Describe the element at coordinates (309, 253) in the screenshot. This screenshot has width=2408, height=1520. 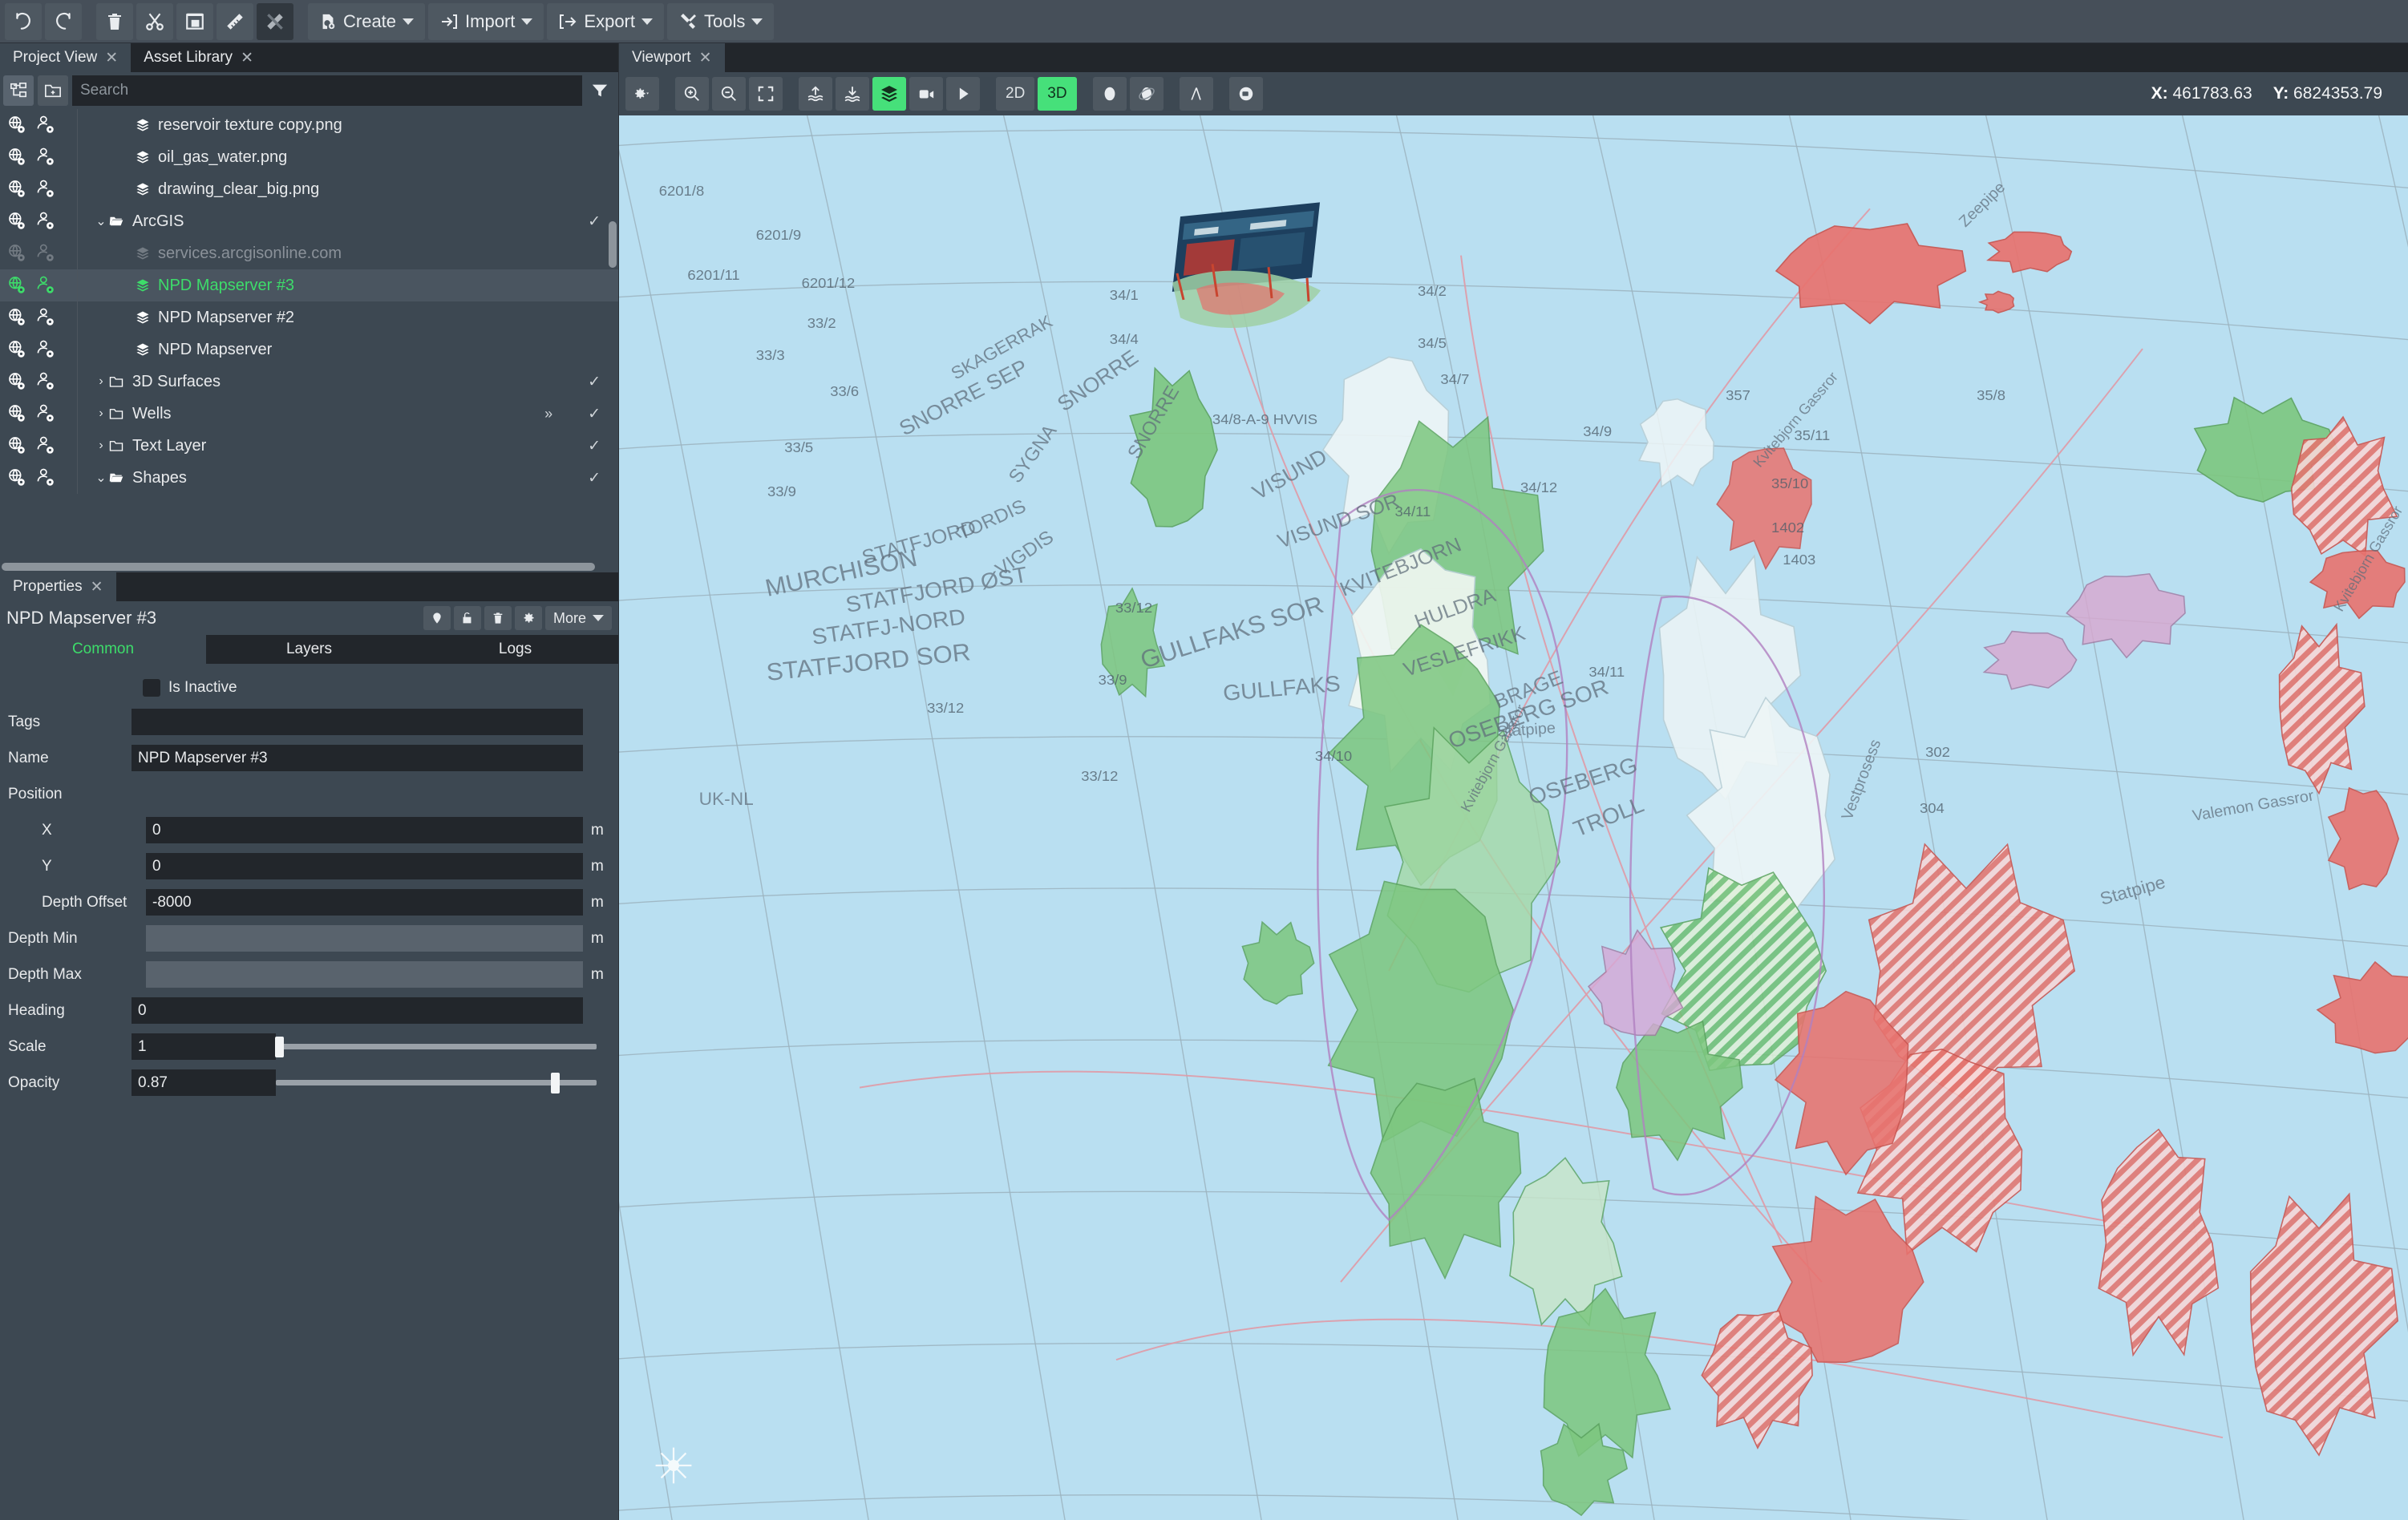
I see `tree-item-services-arcgisonline-com: services.arcgisonline.com` at that location.